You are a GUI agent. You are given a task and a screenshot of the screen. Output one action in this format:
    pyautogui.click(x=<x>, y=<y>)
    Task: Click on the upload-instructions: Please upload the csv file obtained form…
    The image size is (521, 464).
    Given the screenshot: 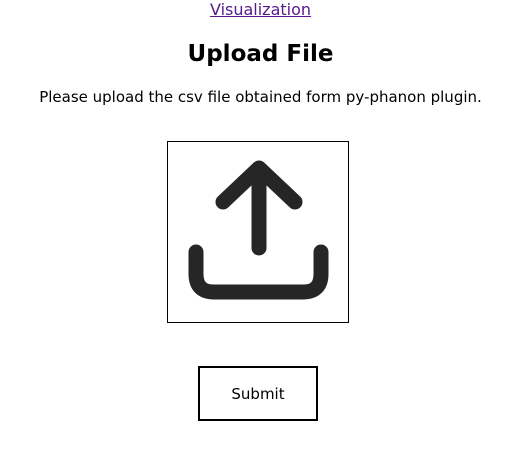 What is the action you would take?
    pyautogui.click(x=260, y=97)
    